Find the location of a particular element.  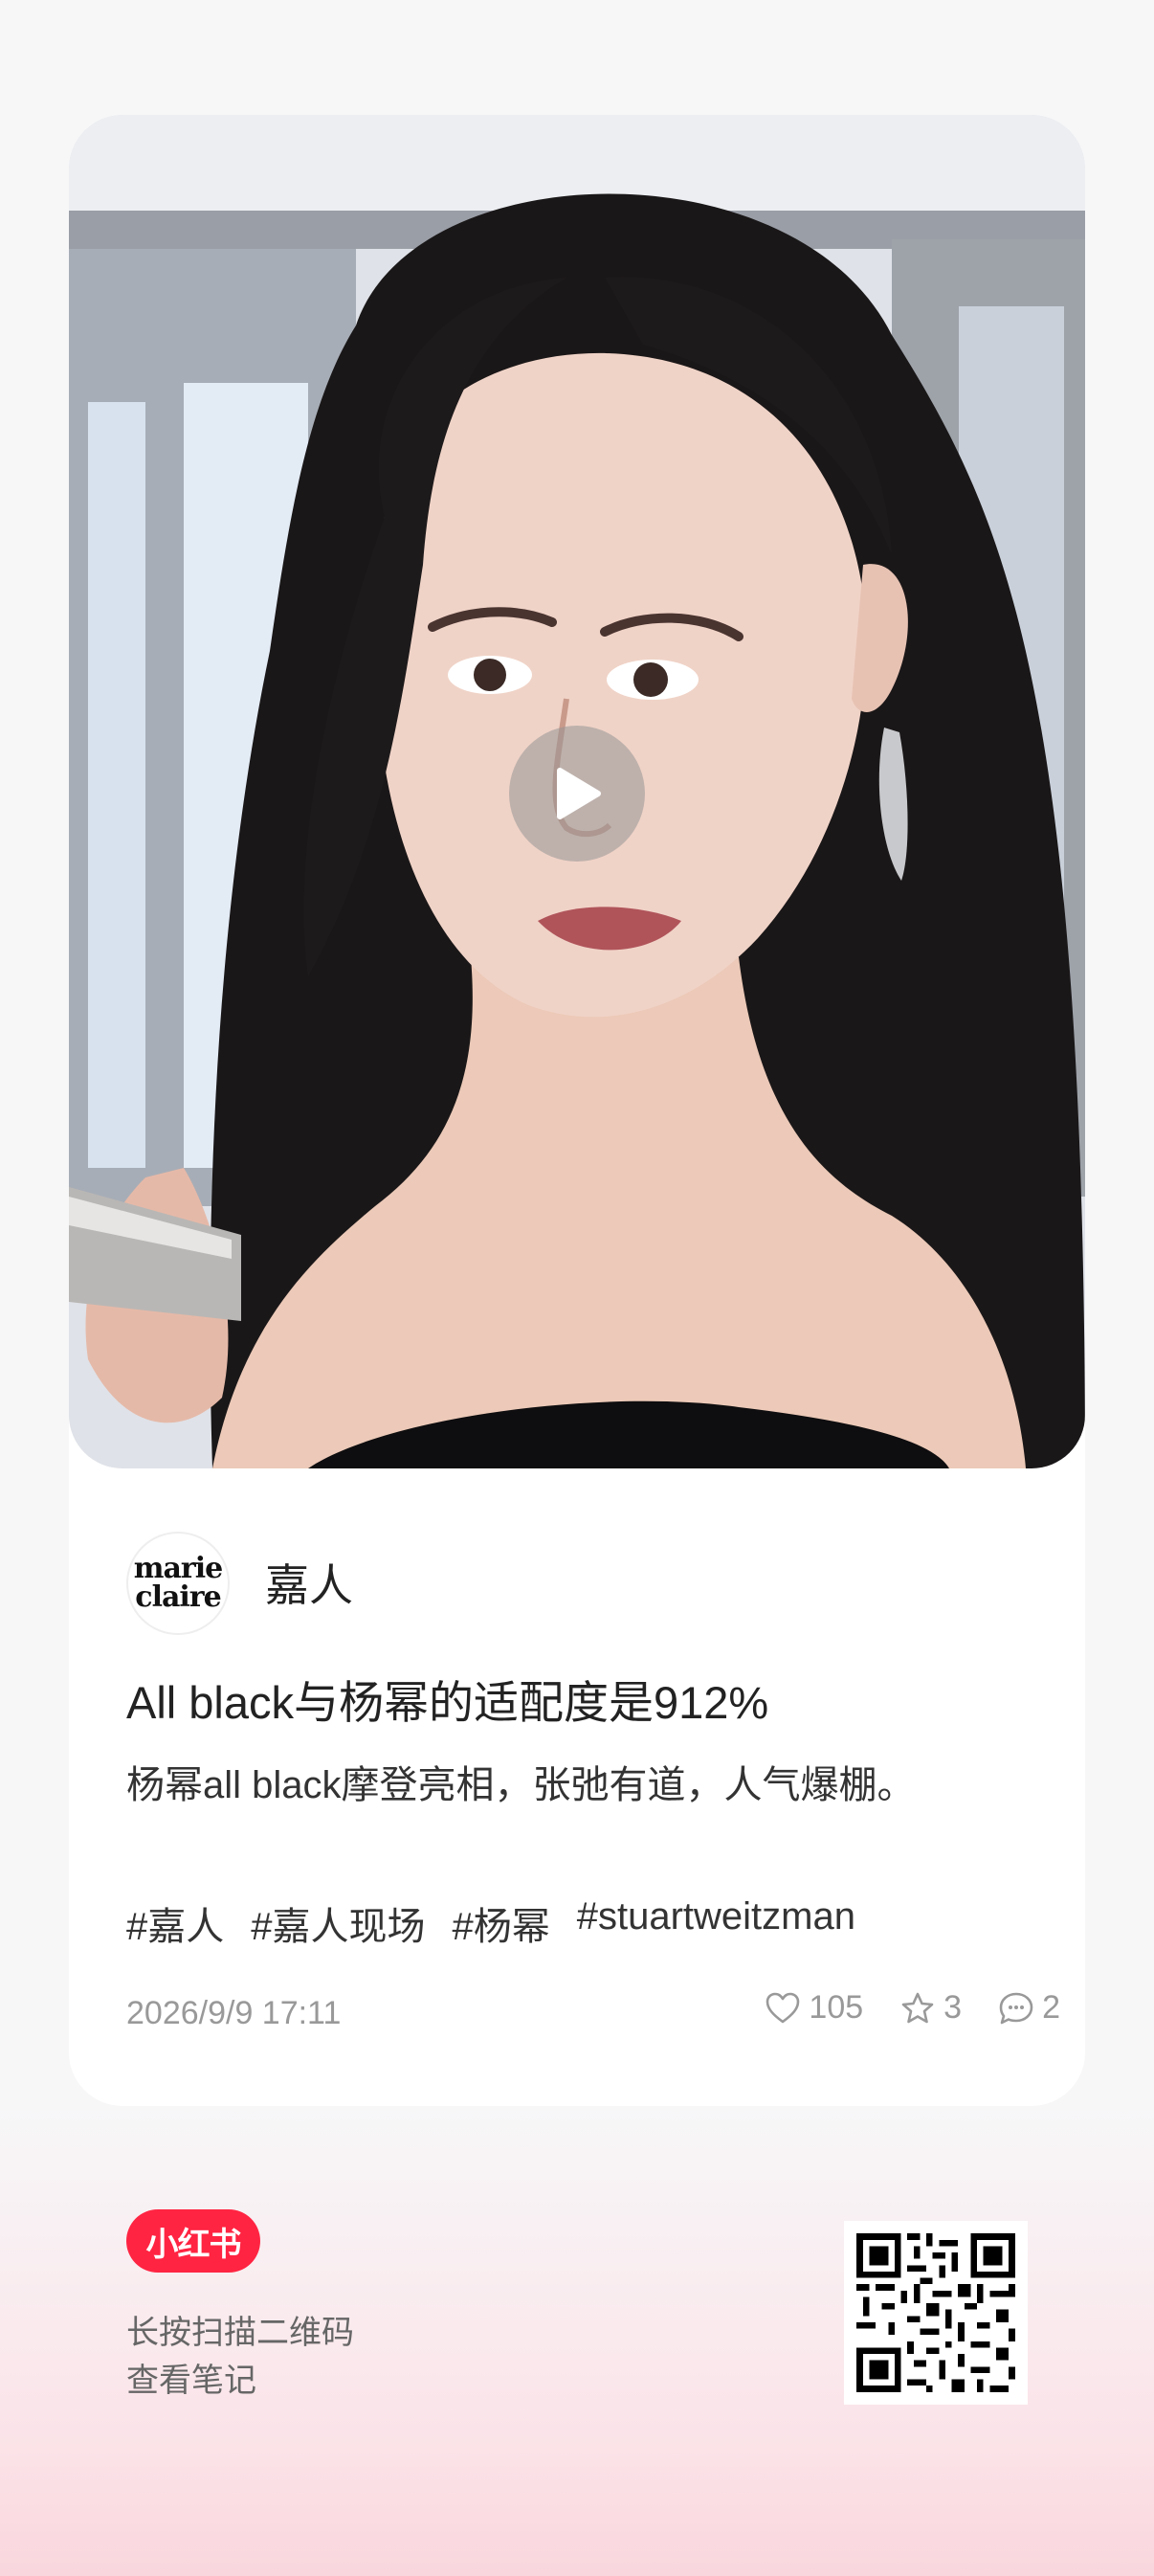

collect-count: 3 is located at coordinates (953, 2008).